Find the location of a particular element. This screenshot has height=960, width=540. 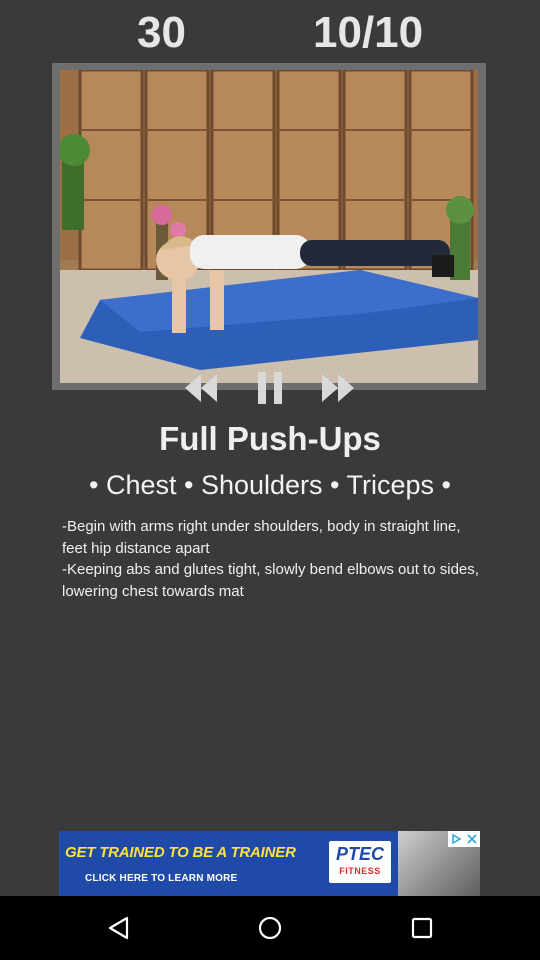

fast-forward-icon is located at coordinates (338, 388).